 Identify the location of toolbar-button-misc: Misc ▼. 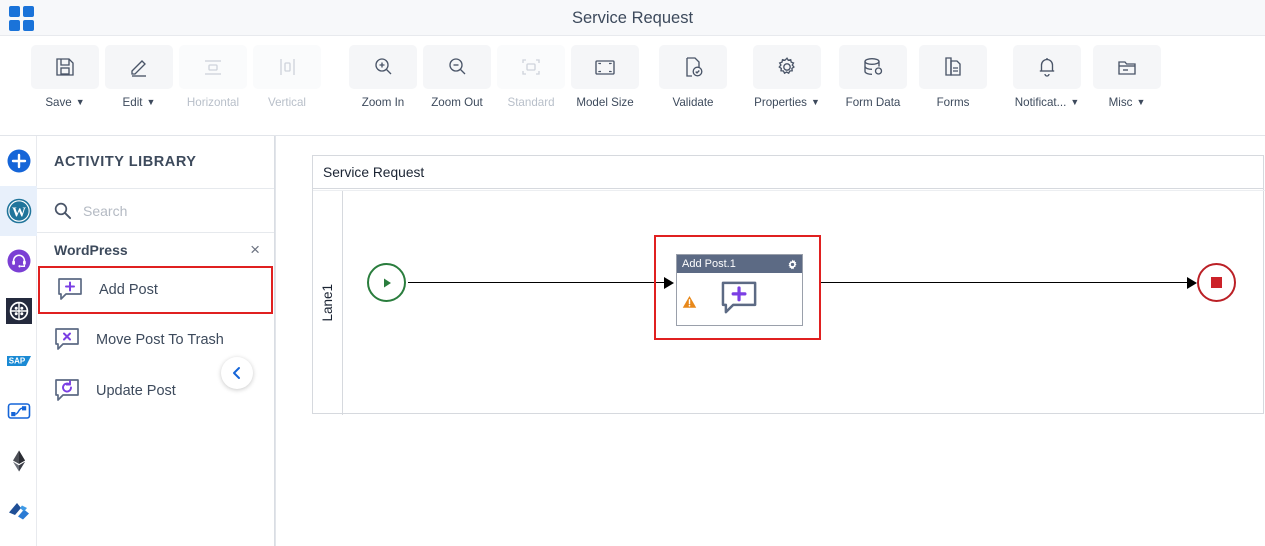
(1127, 83).